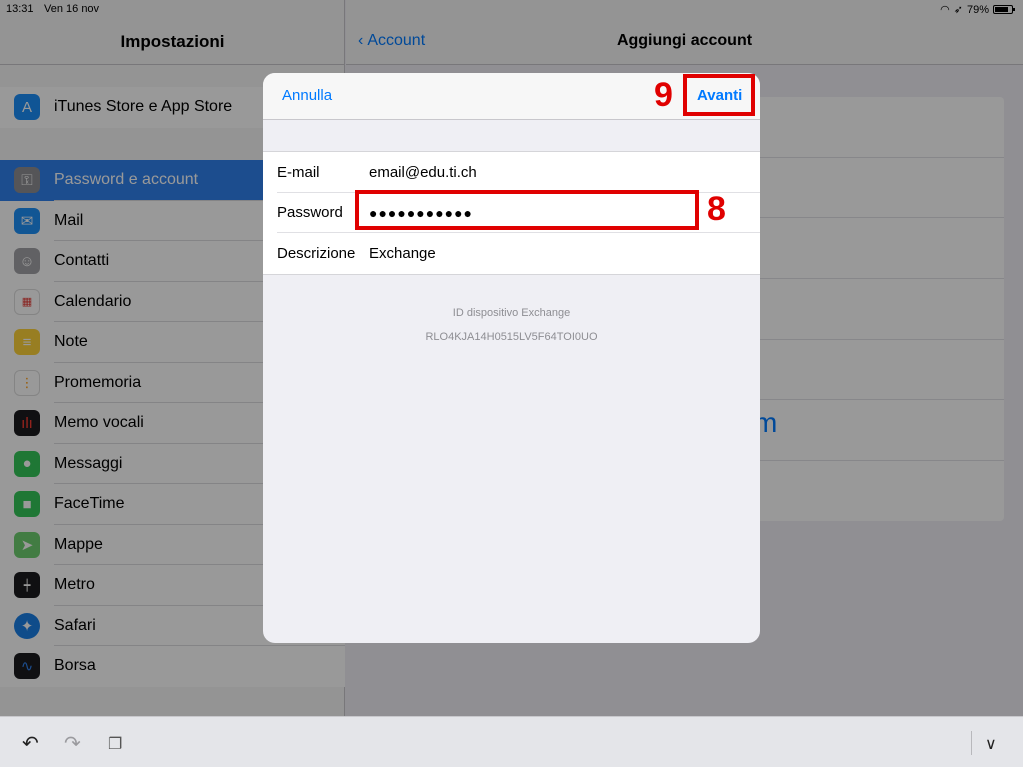  I want to click on password-field-highlight, so click(527, 210).